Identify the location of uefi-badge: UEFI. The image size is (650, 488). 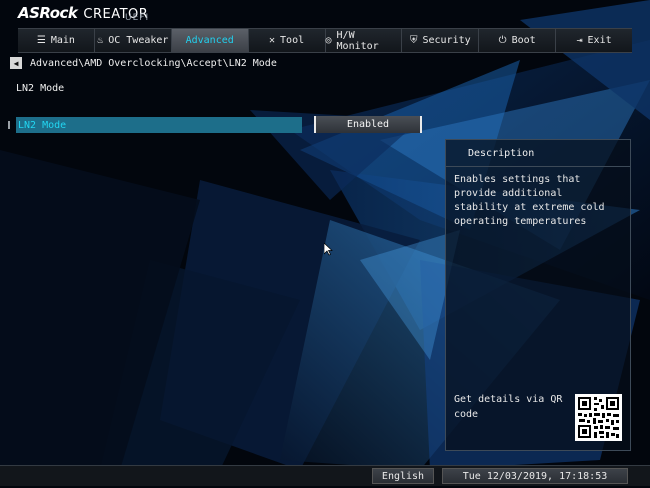
(137, 18).